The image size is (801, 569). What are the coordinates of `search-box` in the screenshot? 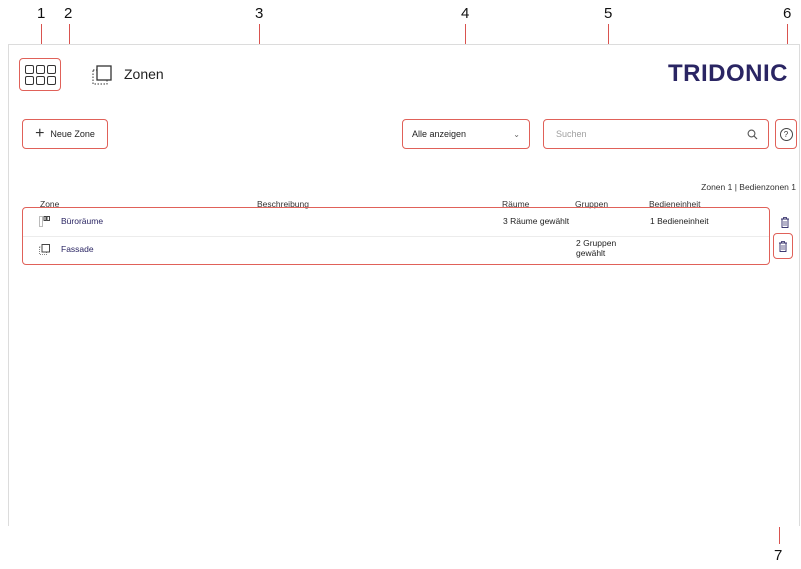 It's located at (656, 134).